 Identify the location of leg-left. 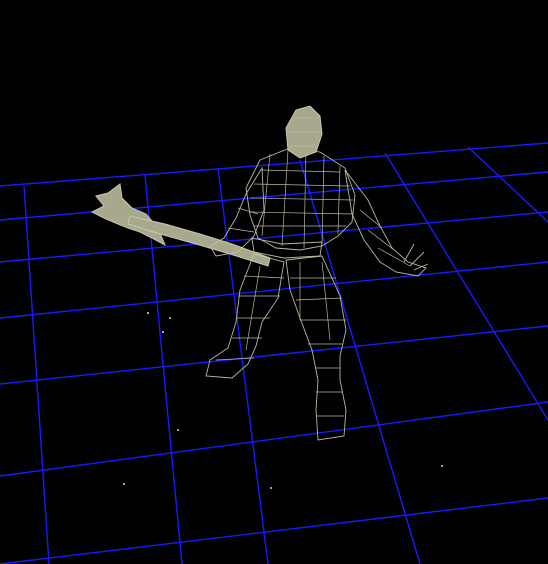
(245, 316).